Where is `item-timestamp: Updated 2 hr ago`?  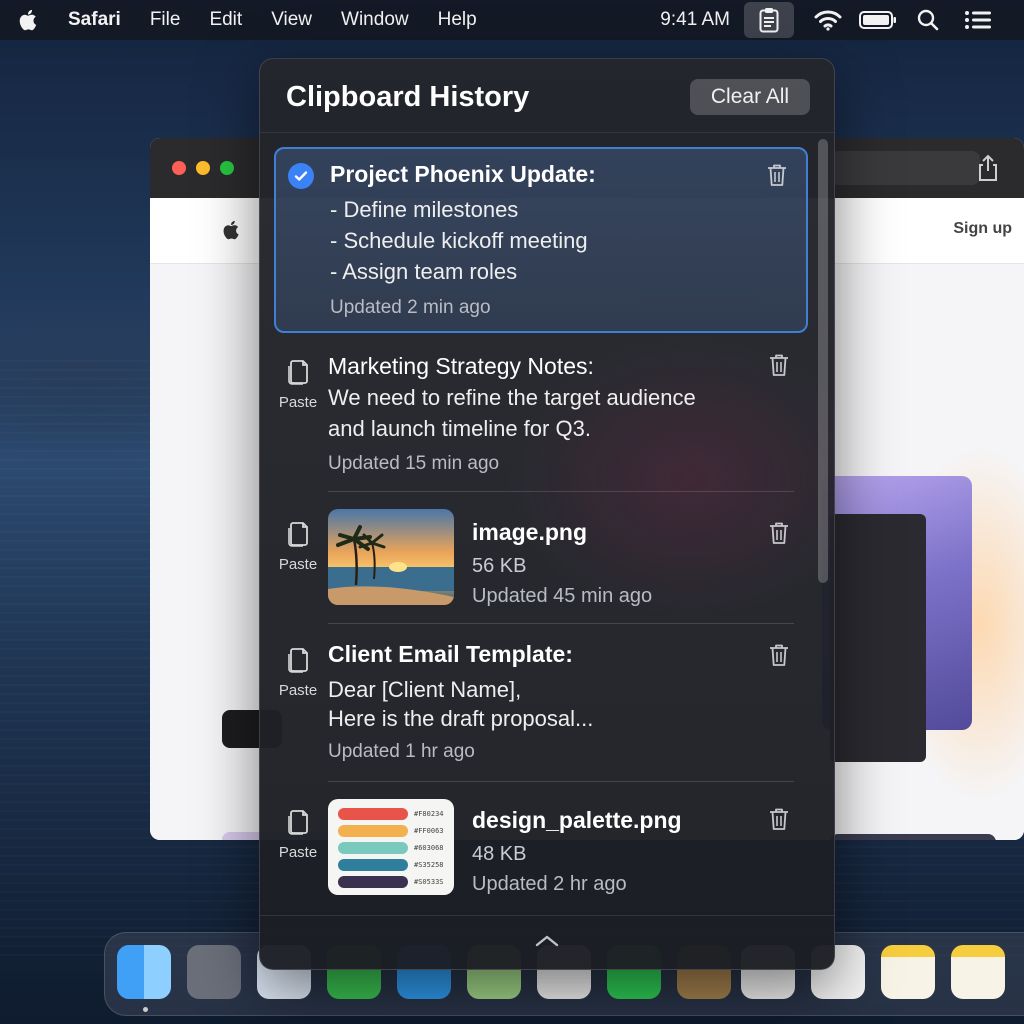
item-timestamp: Updated 2 hr ago is located at coordinates (549, 884).